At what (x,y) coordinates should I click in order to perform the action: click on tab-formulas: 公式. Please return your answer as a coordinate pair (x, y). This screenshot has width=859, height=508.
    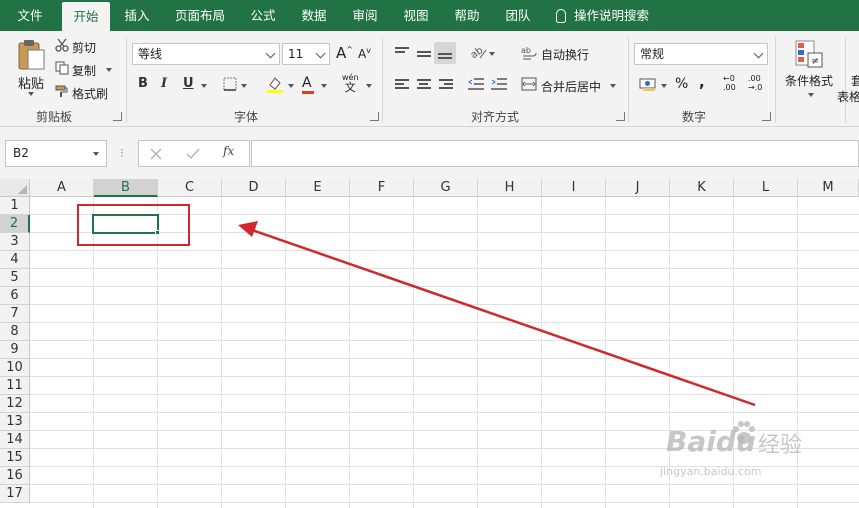
    Looking at the image, I should click on (263, 15).